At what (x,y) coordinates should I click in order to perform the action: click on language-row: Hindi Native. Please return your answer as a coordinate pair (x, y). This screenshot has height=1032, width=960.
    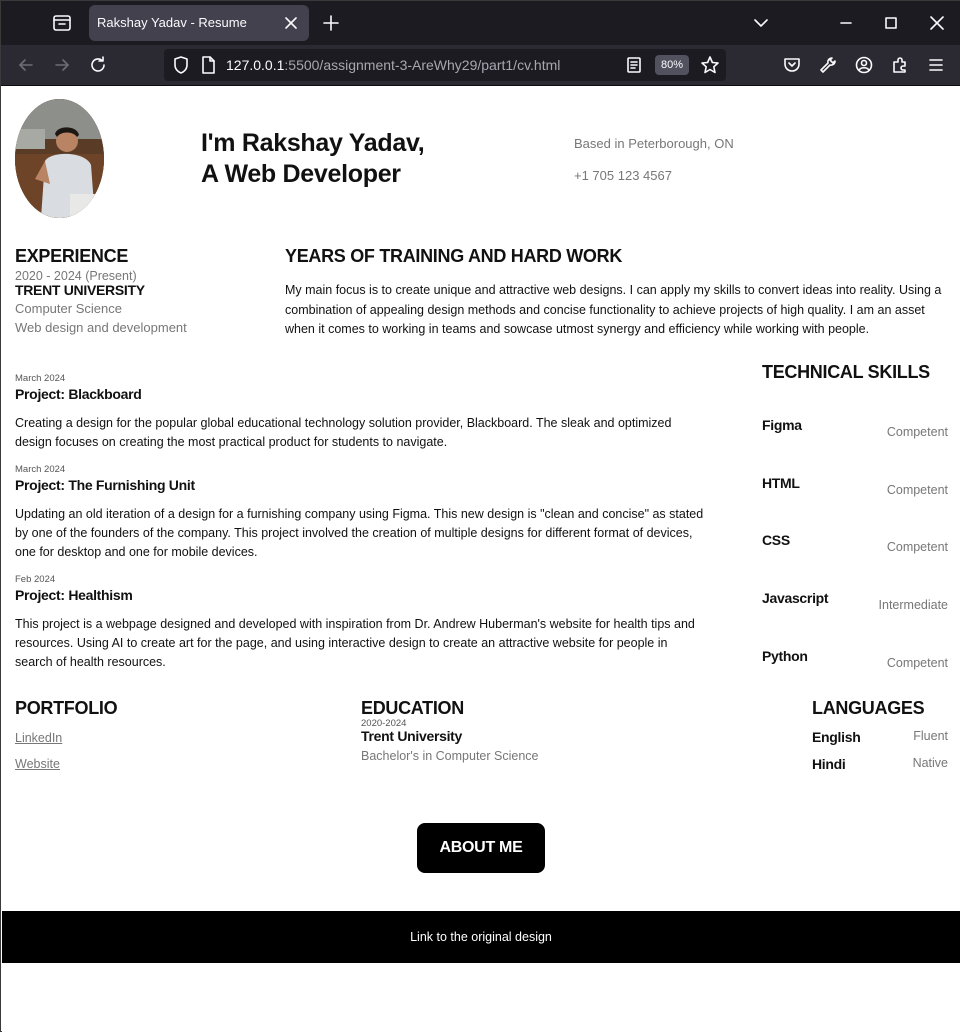
    Looking at the image, I should click on (880, 765).